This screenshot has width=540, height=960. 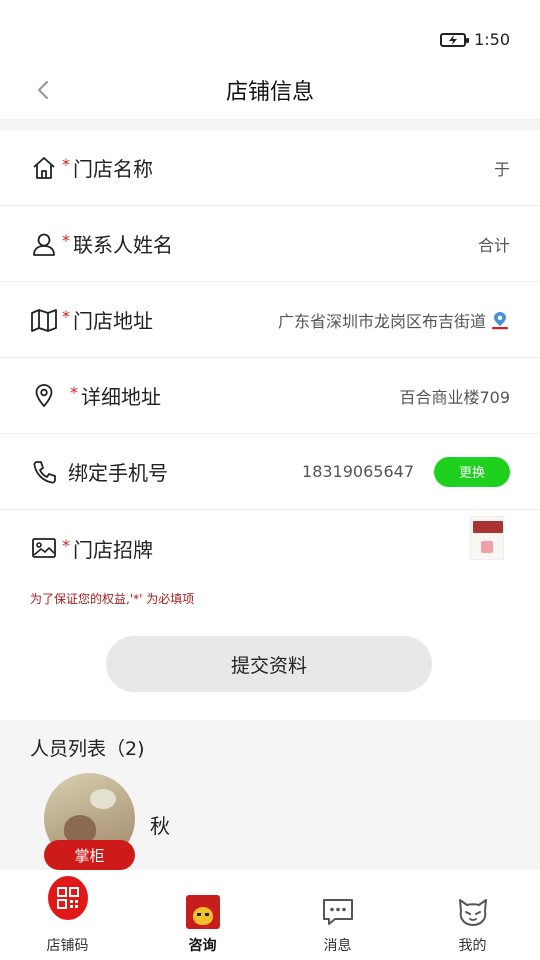 What do you see at coordinates (44, 244) in the screenshot?
I see `person-icon` at bounding box center [44, 244].